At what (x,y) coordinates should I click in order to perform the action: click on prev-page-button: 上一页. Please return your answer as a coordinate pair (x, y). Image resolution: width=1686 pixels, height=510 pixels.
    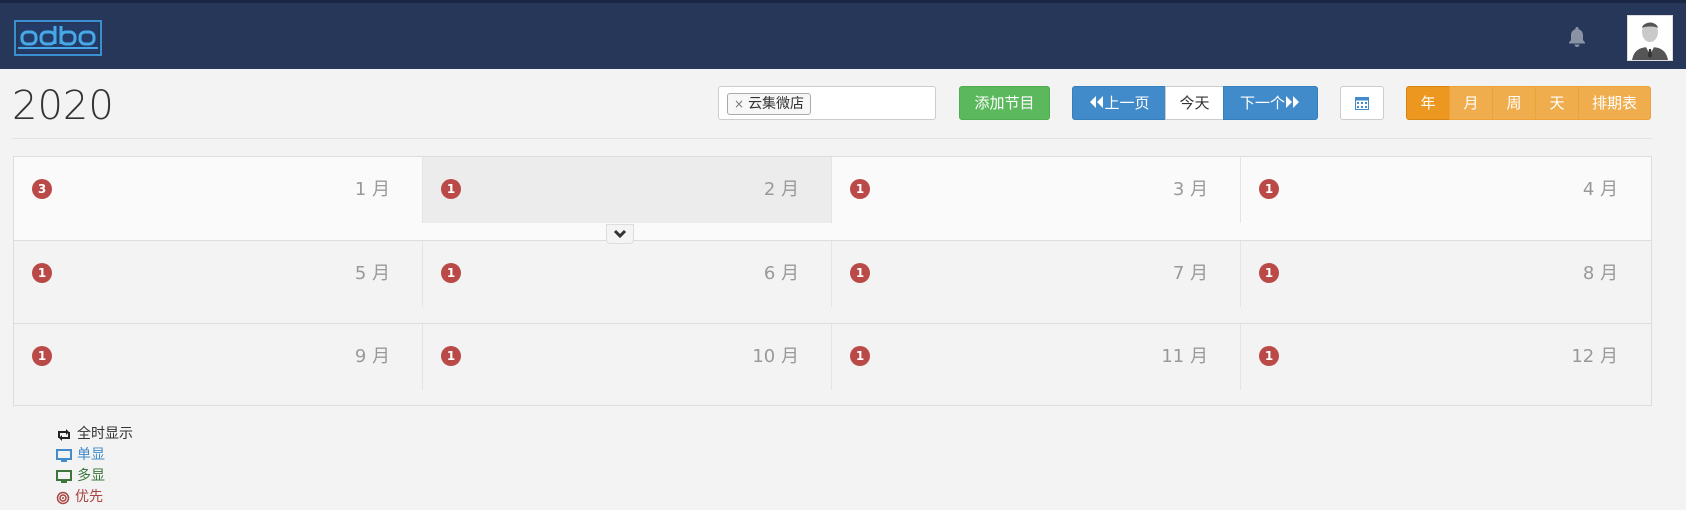
    Looking at the image, I should click on (1119, 103).